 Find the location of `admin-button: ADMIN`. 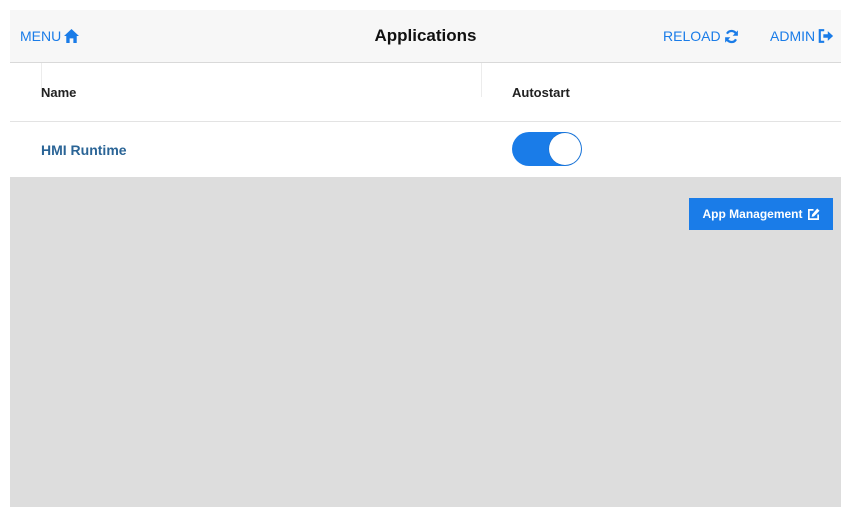

admin-button: ADMIN is located at coordinates (802, 36).